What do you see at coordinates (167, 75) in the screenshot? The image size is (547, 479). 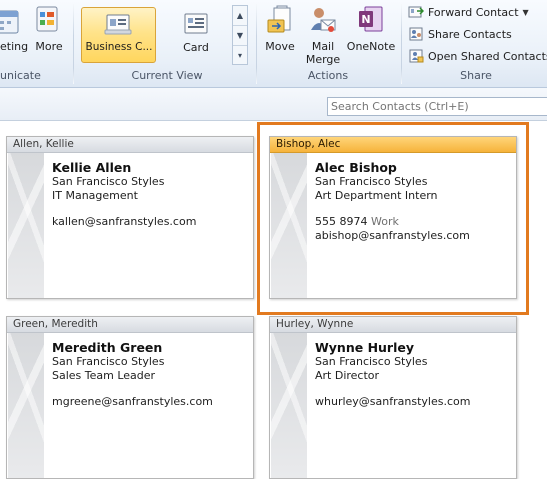 I see `current-view-group-label: Current View` at bounding box center [167, 75].